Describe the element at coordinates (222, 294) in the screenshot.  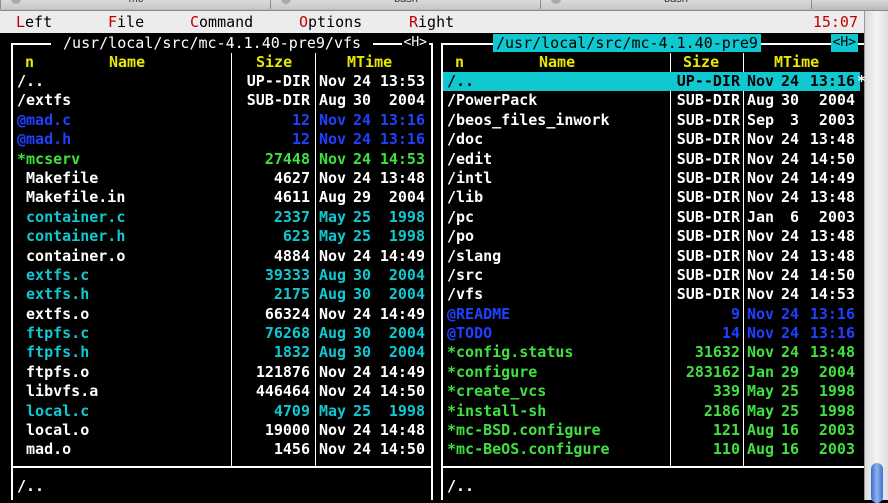
I see `file-row: extfs.h 2175 Aug 30 2004` at that location.